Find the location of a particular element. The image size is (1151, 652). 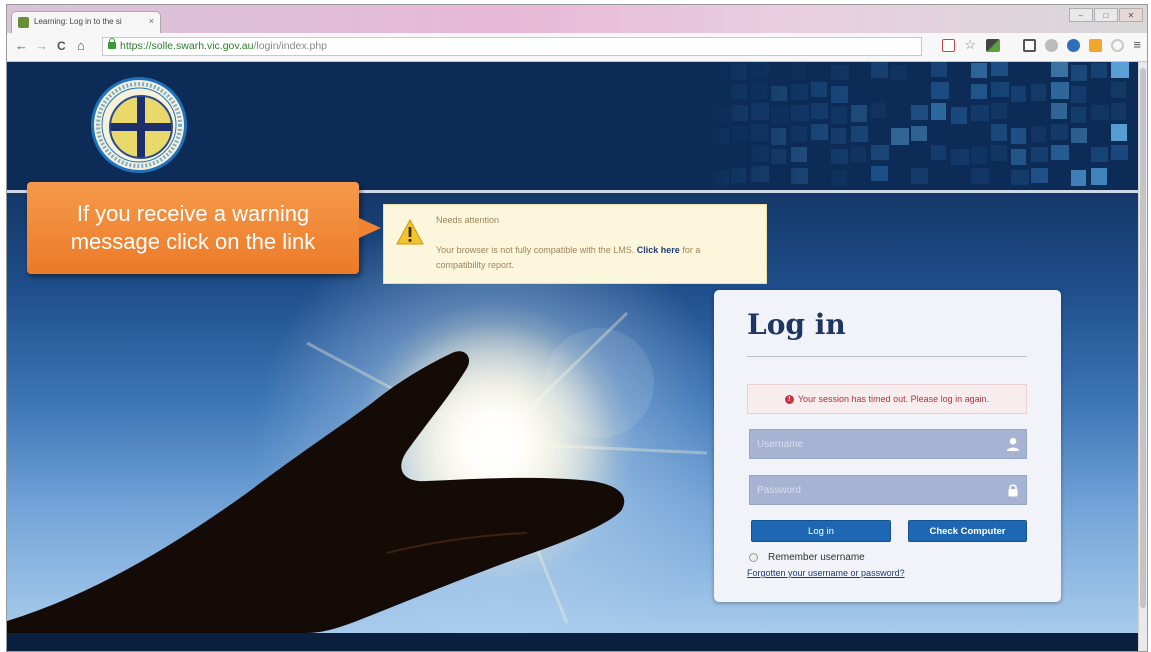

home-button: ⌂ is located at coordinates (81, 46).